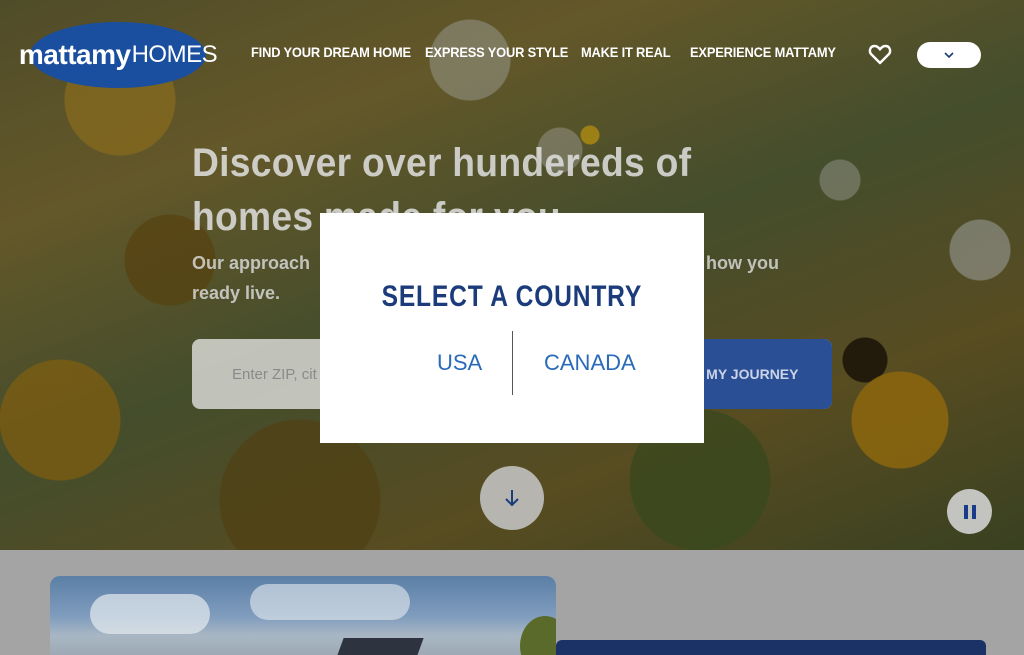 The height and width of the screenshot is (655, 1024). Describe the element at coordinates (303, 615) in the screenshot. I see `community-photo` at that location.